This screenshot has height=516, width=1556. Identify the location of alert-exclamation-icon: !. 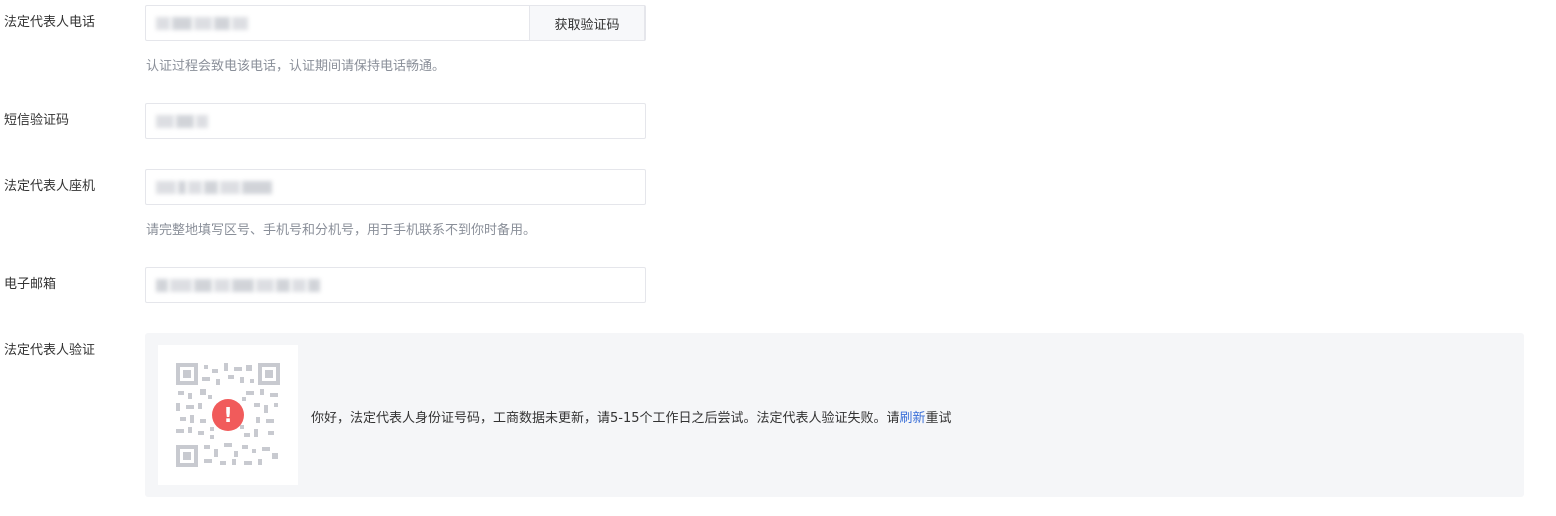
(228, 415).